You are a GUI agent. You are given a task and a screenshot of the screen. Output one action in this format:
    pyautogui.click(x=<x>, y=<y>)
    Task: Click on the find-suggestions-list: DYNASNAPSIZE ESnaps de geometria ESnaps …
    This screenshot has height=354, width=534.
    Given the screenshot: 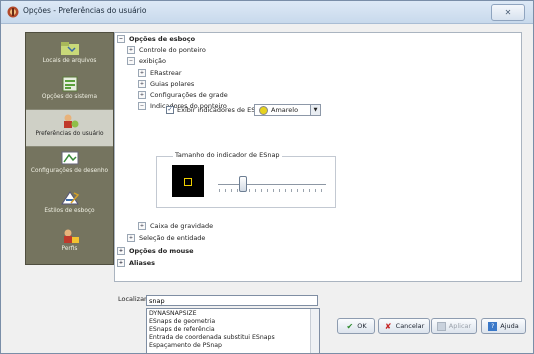 What is the action you would take?
    pyautogui.click(x=233, y=331)
    